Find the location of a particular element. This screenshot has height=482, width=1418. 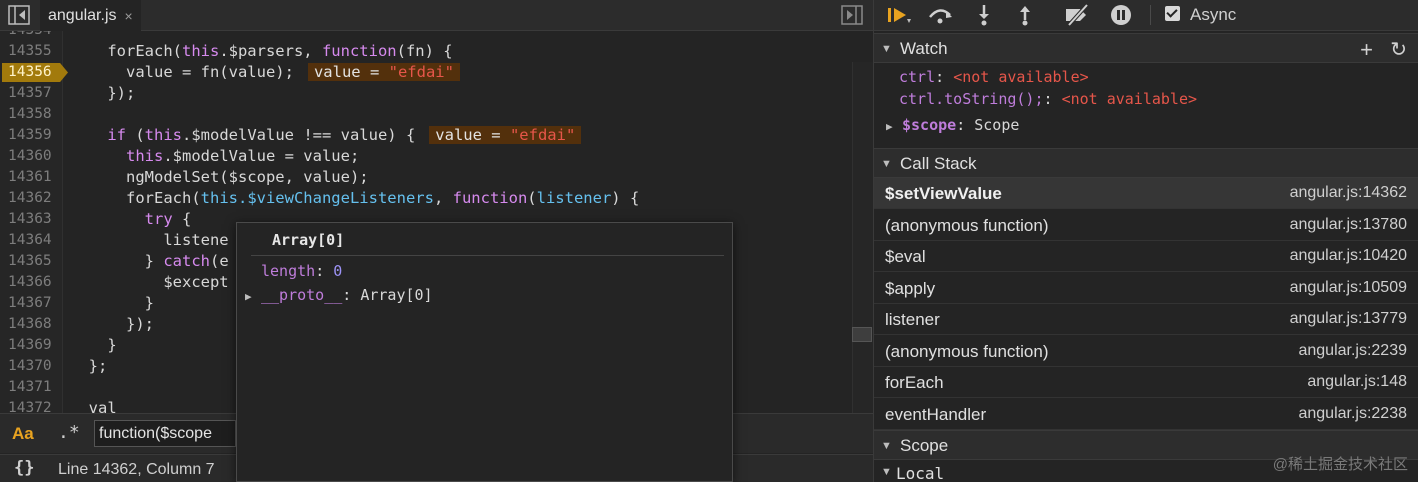

call-frame: $eval angular.js:10420 is located at coordinates (1146, 256).